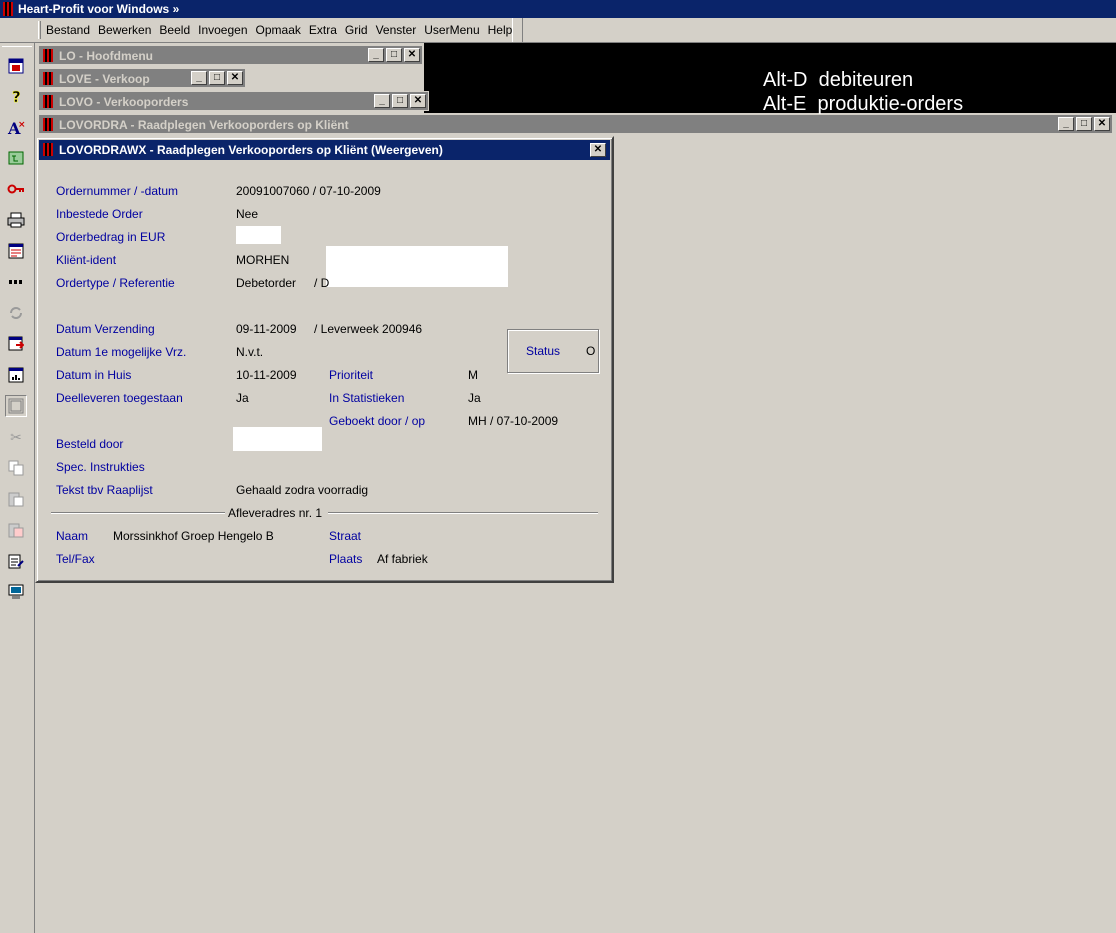  I want to click on menu-venster: Venster, so click(396, 30).